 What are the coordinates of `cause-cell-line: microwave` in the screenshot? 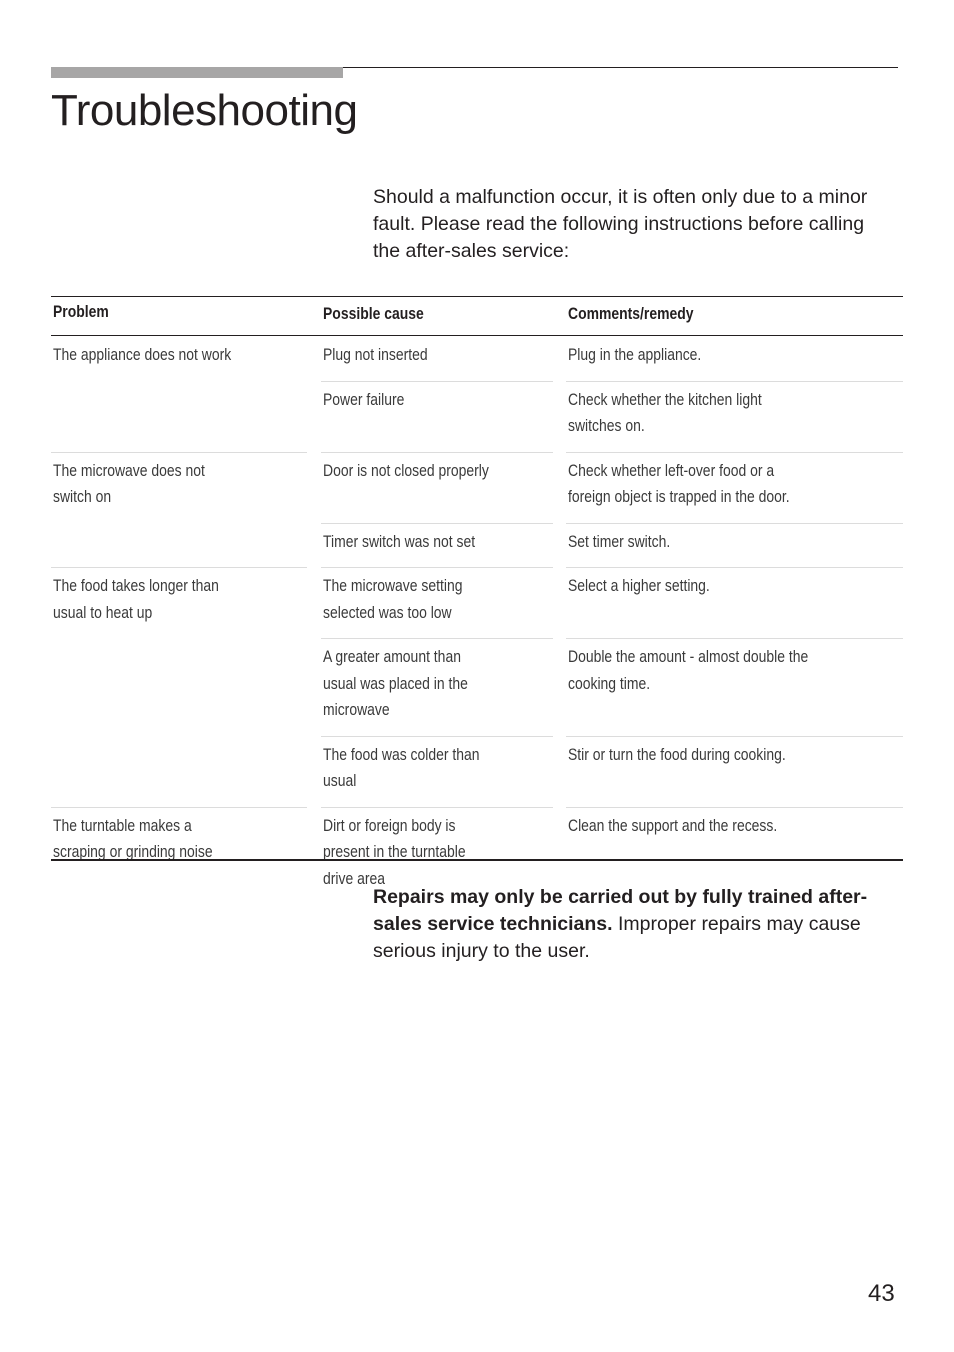 It's located at (356, 709).